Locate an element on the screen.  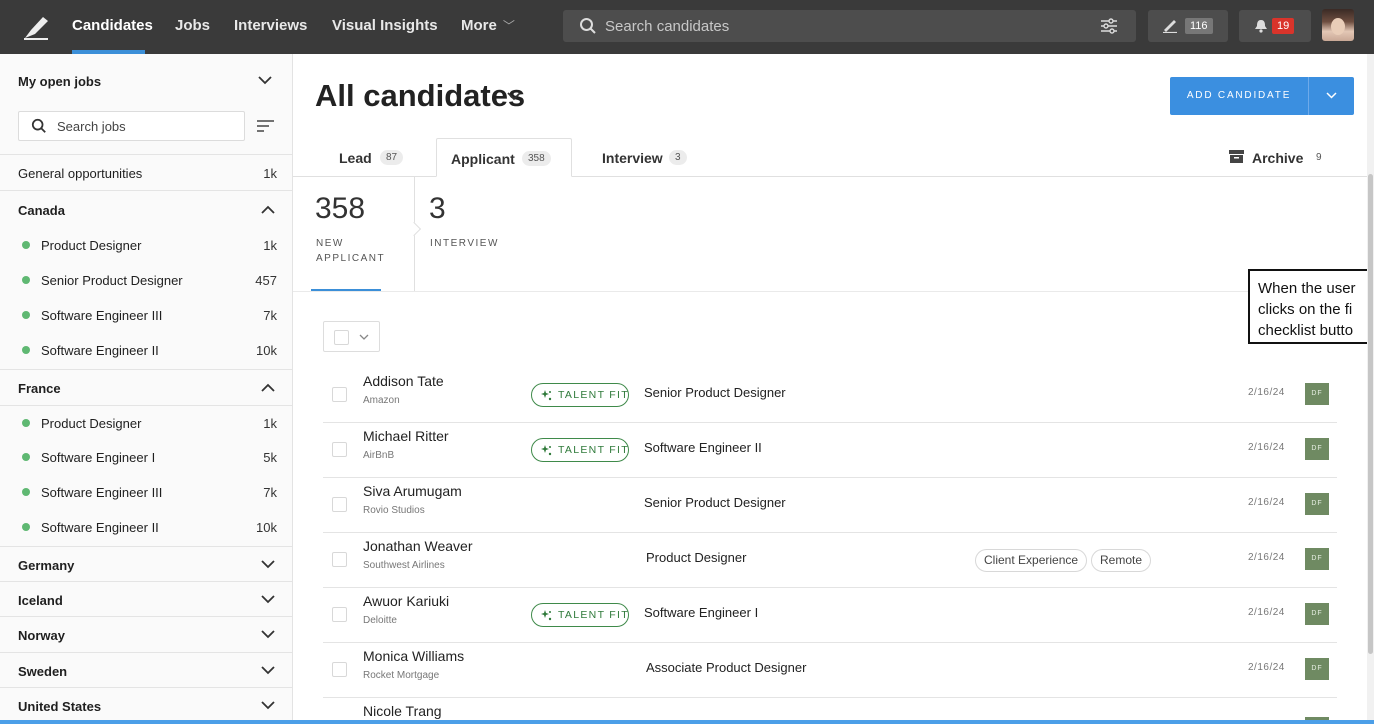
candidate-name: Monica Williams is located at coordinates (413, 656).